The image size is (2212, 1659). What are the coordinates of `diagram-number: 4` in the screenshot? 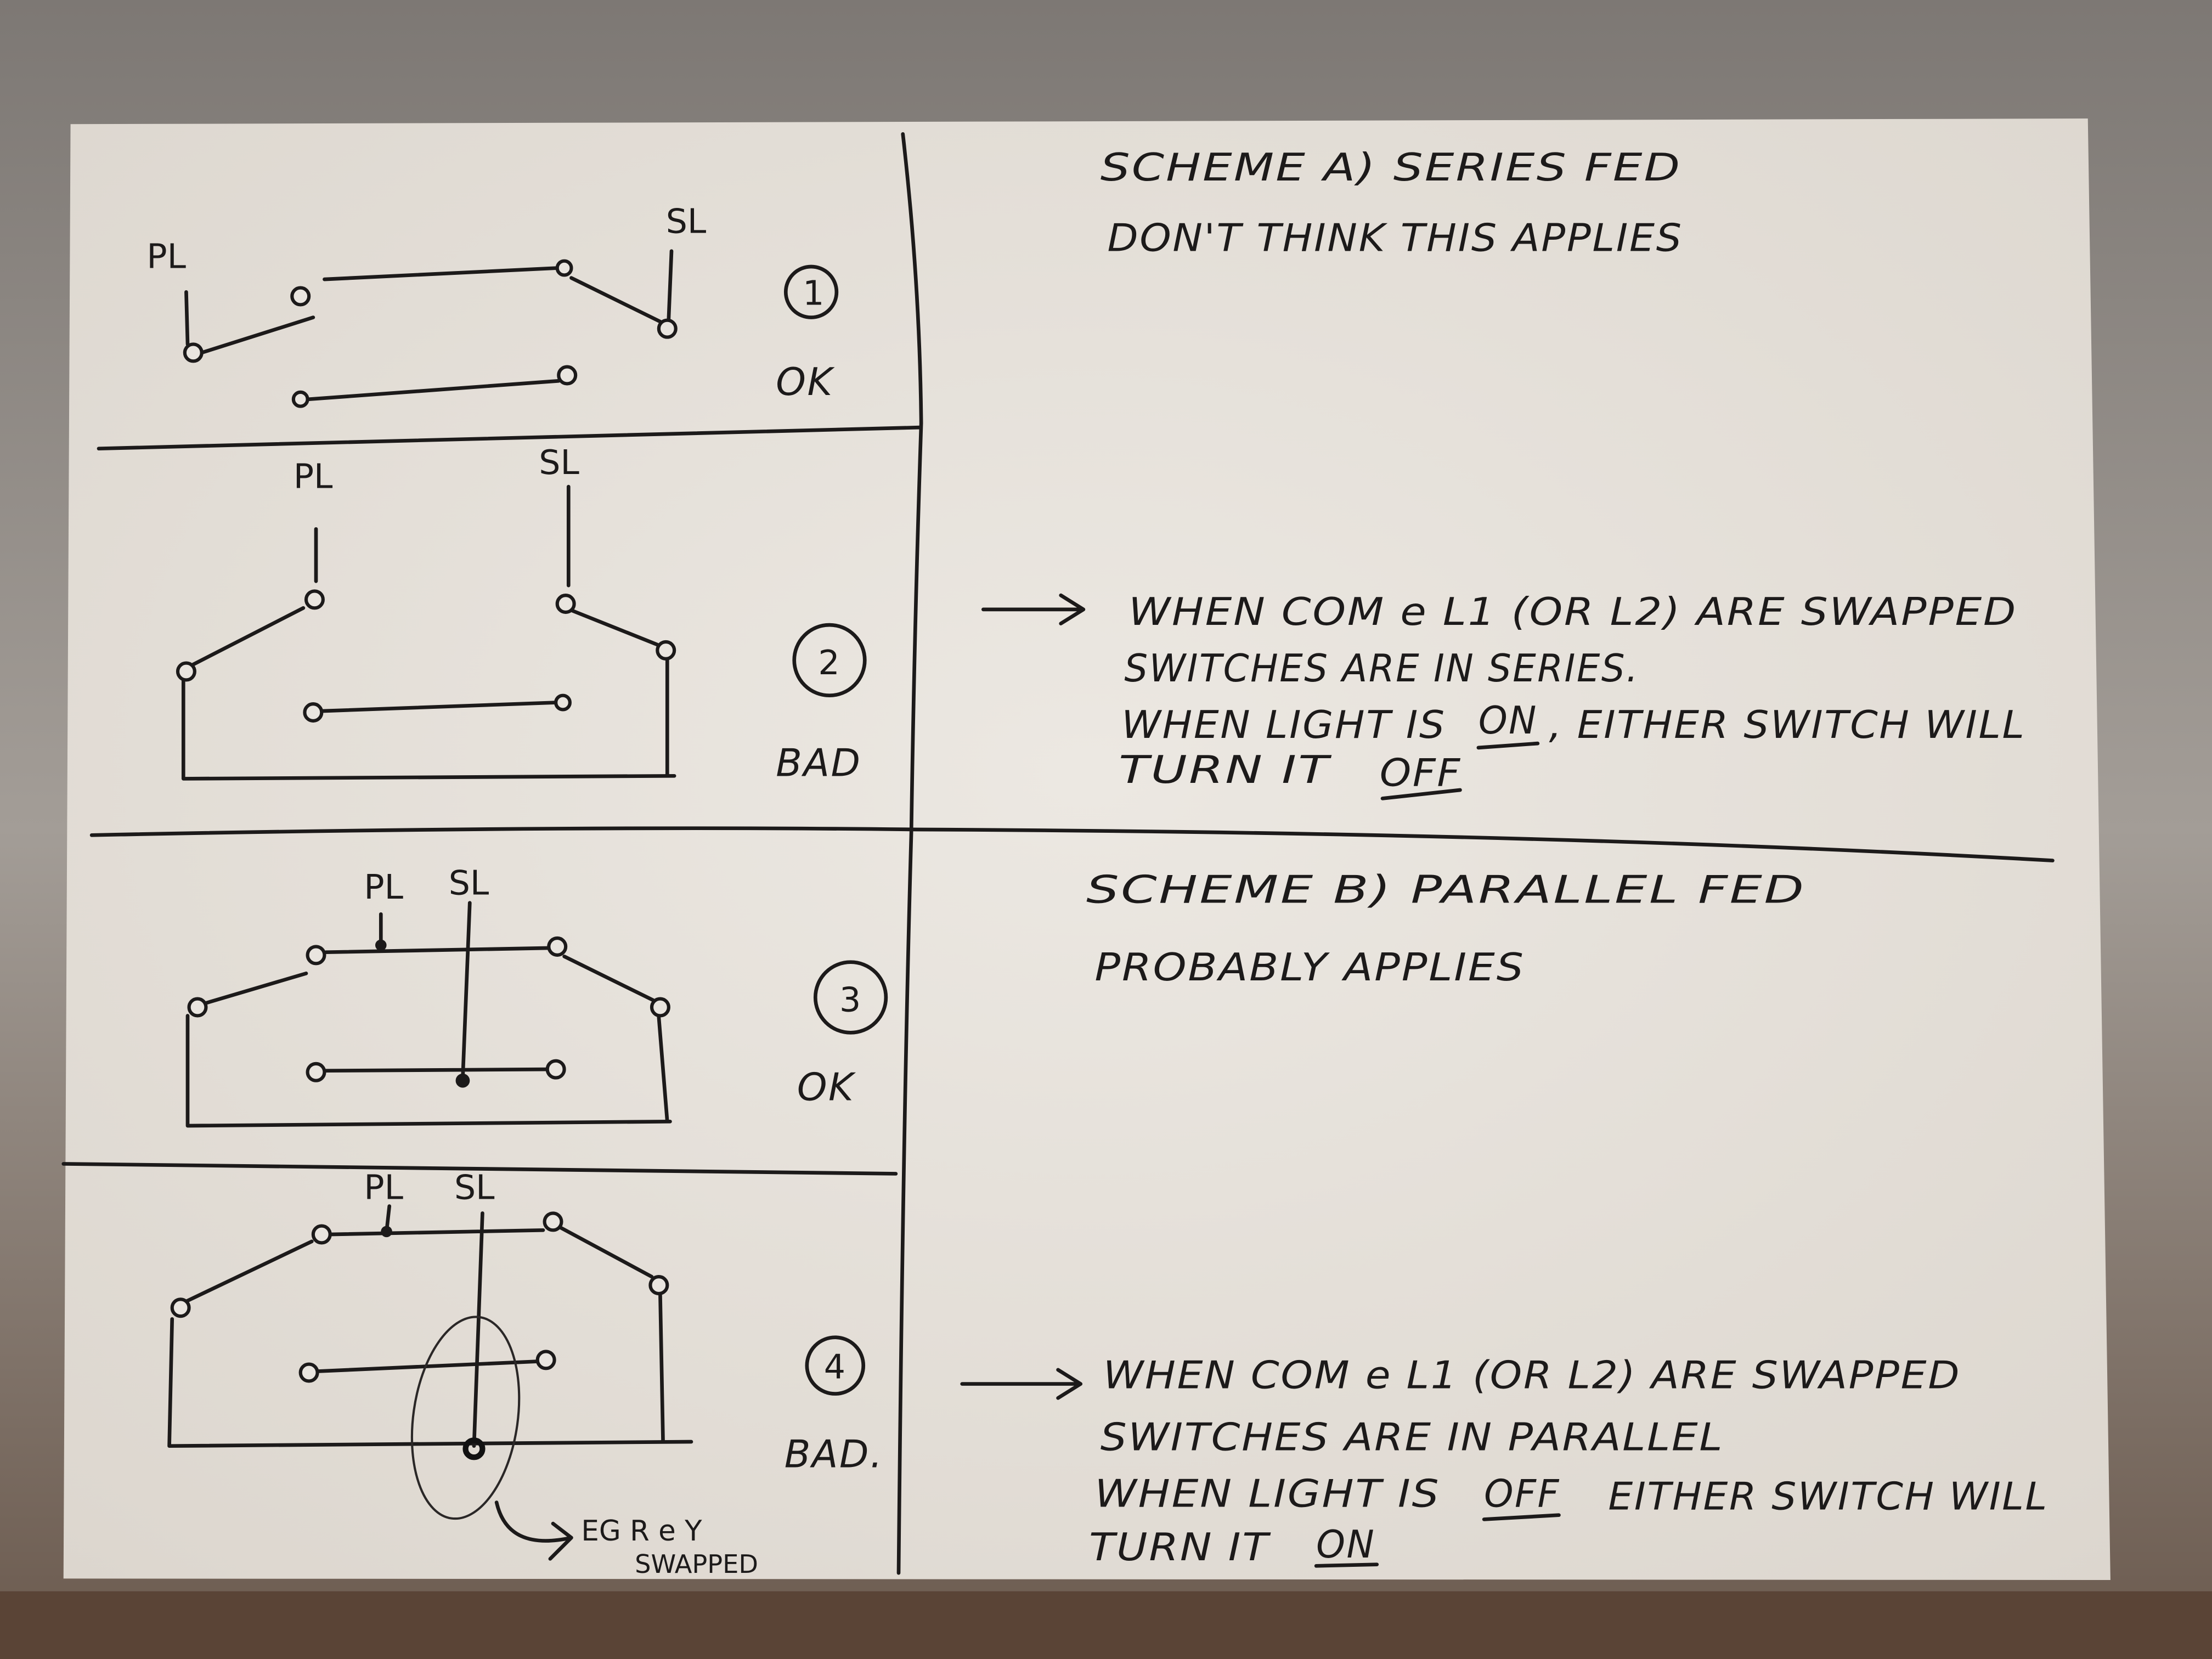 It's located at (835, 1366).